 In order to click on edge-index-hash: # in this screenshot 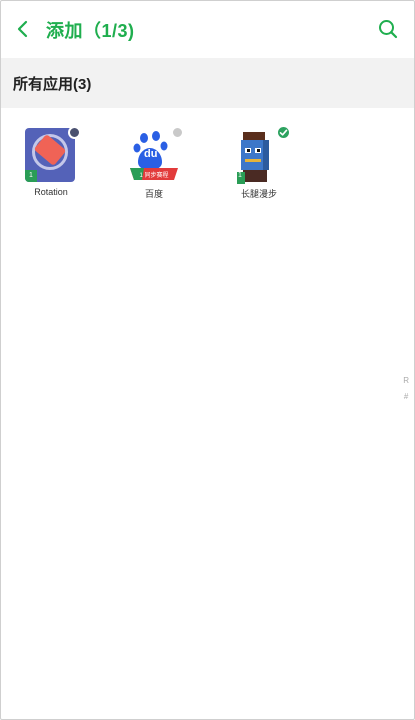, I will do `click(406, 397)`.